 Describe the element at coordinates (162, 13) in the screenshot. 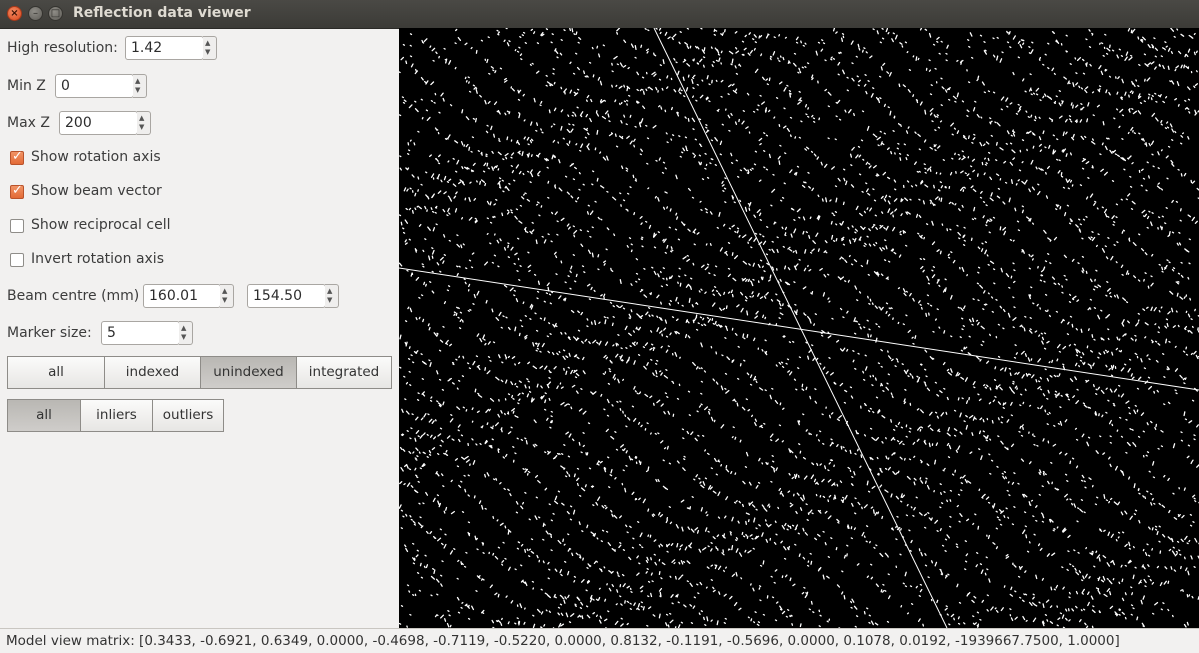

I see `window-title: Reflection data viewer` at that location.